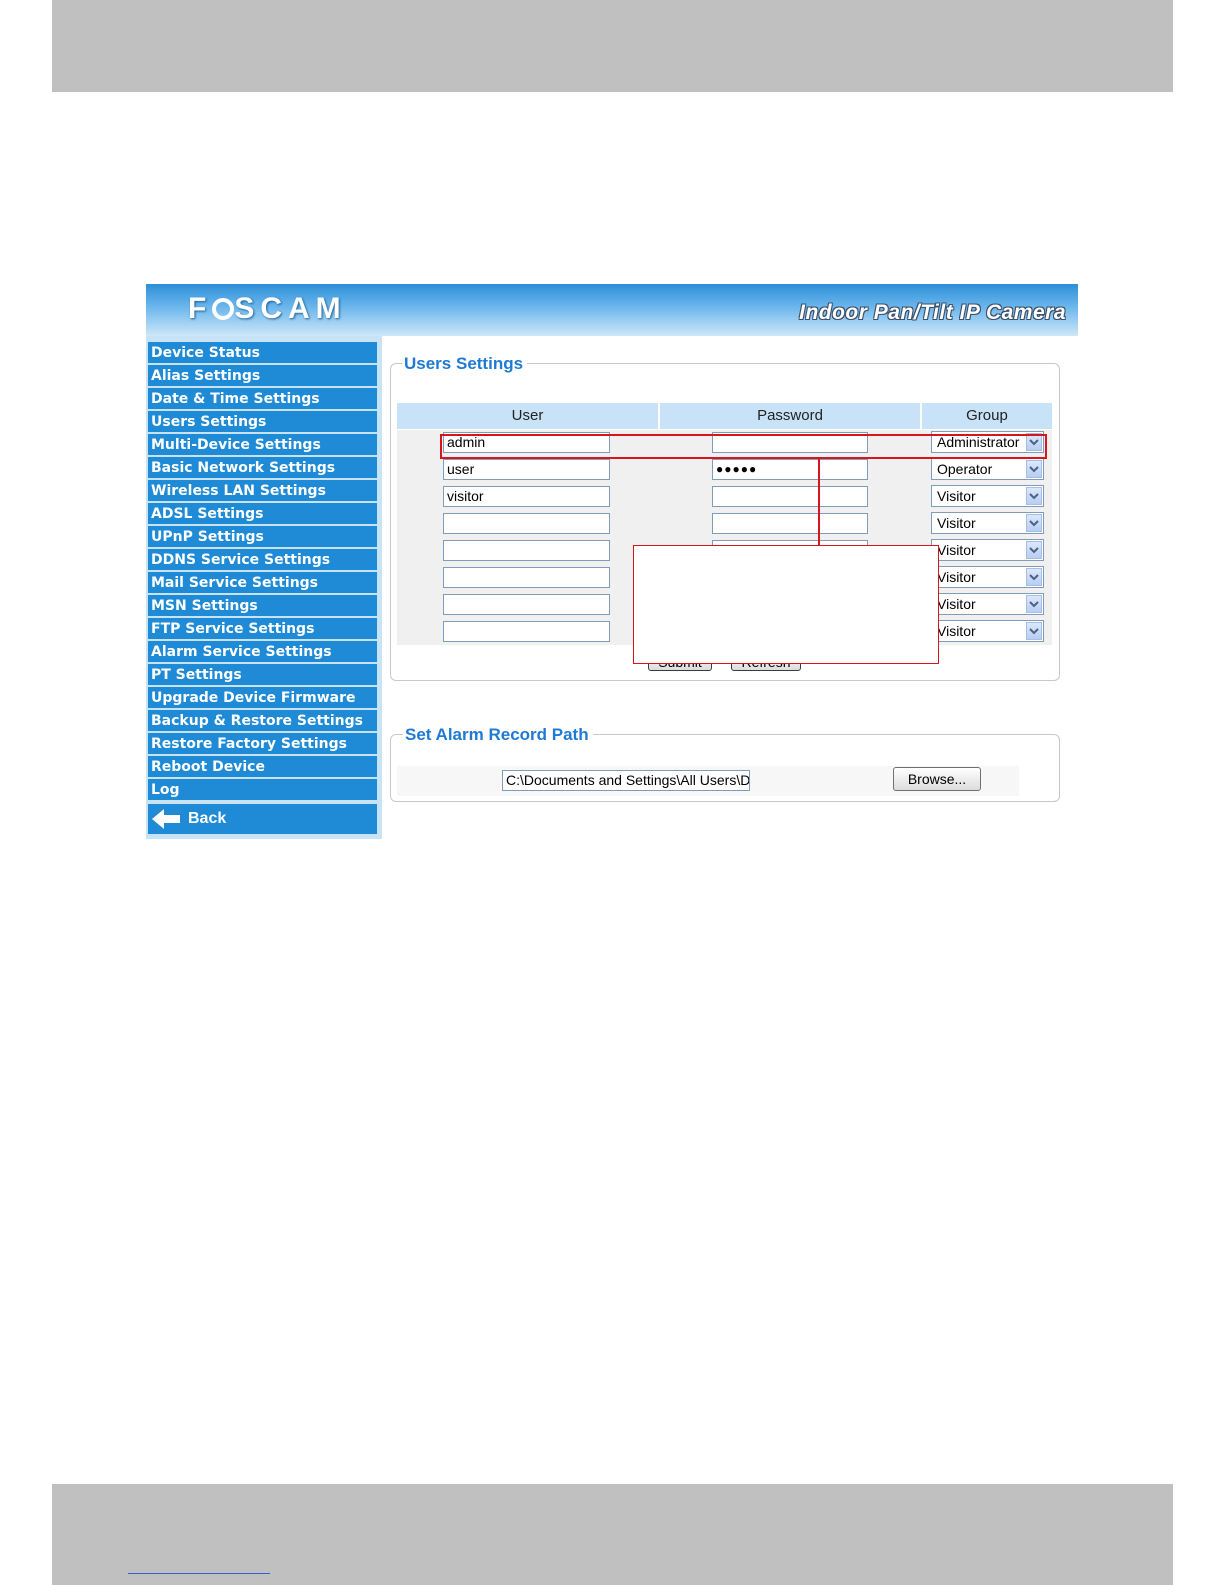  I want to click on group-select-5: Visitor, so click(987, 550).